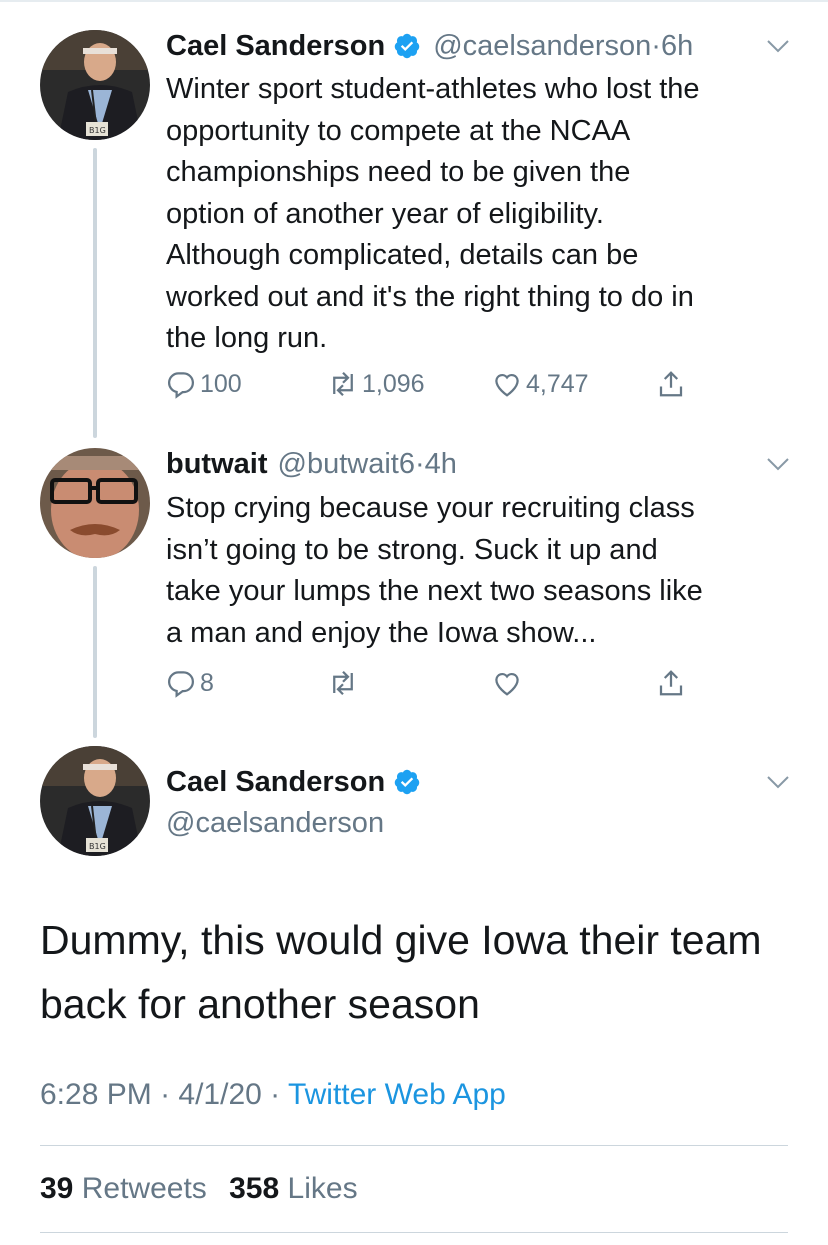 The width and height of the screenshot is (828, 1245). Describe the element at coordinates (398, 130) in the screenshot. I see `tweet-line: opportunity to compete at the NCAA` at that location.